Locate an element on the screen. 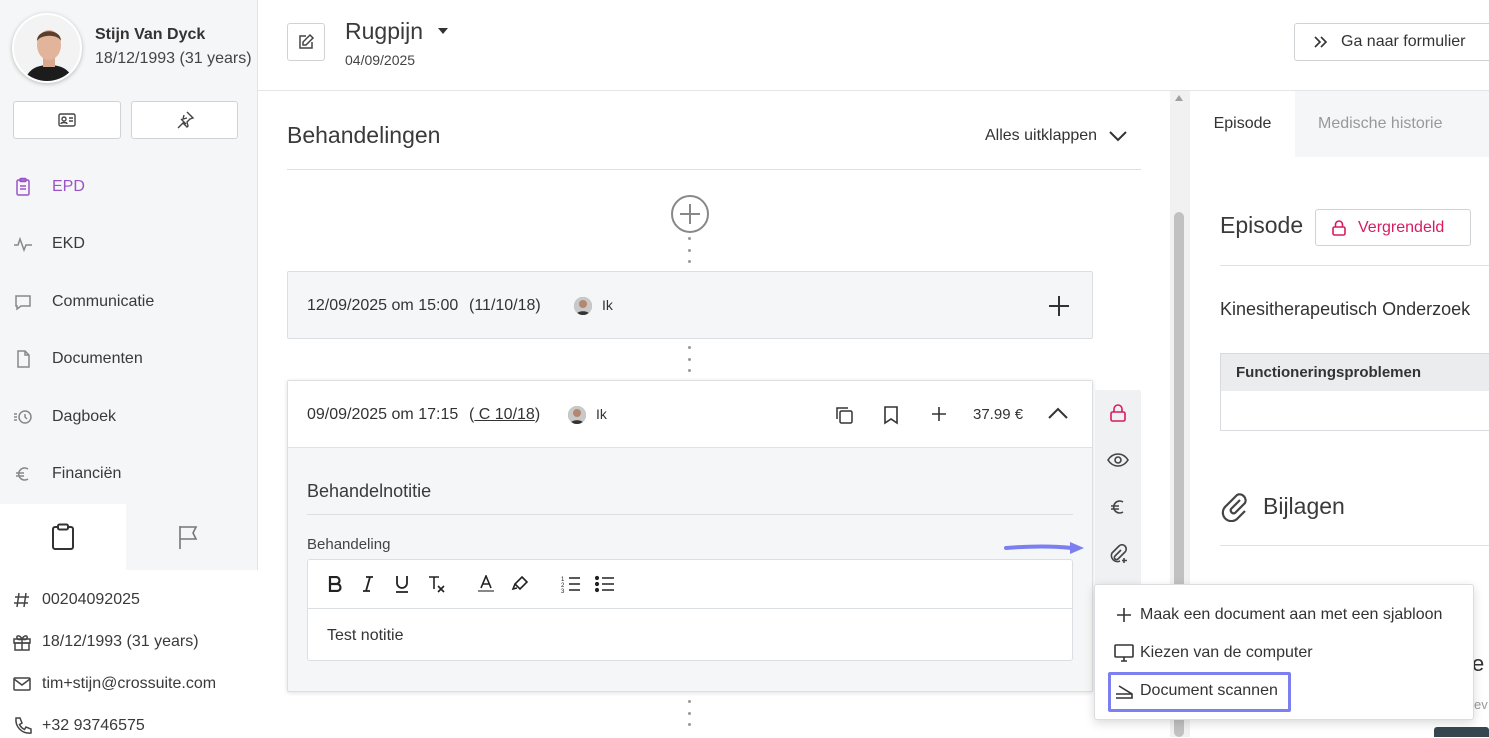  case-title: Rugpijn is located at coordinates (384, 31).